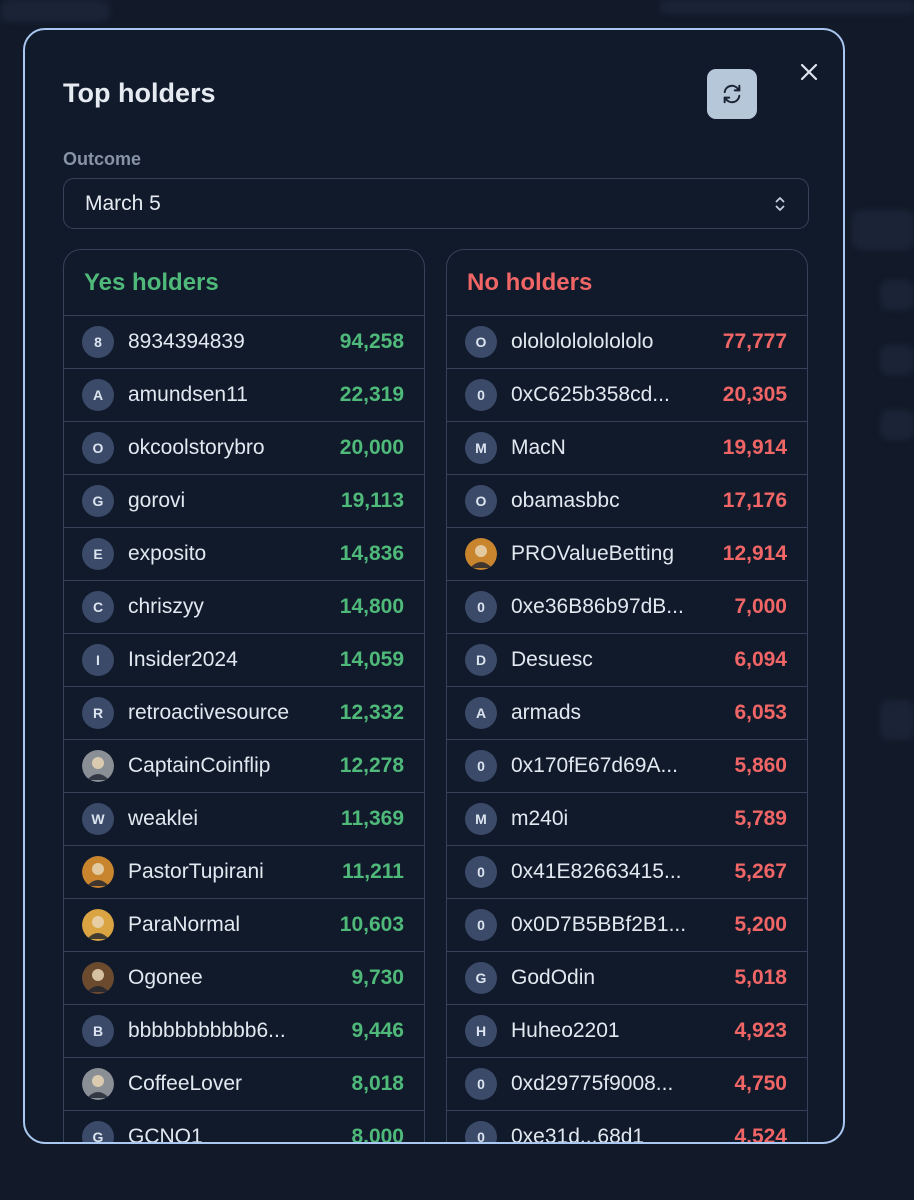 This screenshot has width=914, height=1200. Describe the element at coordinates (565, 1030) in the screenshot. I see `holder-name: Huheo2201` at that location.